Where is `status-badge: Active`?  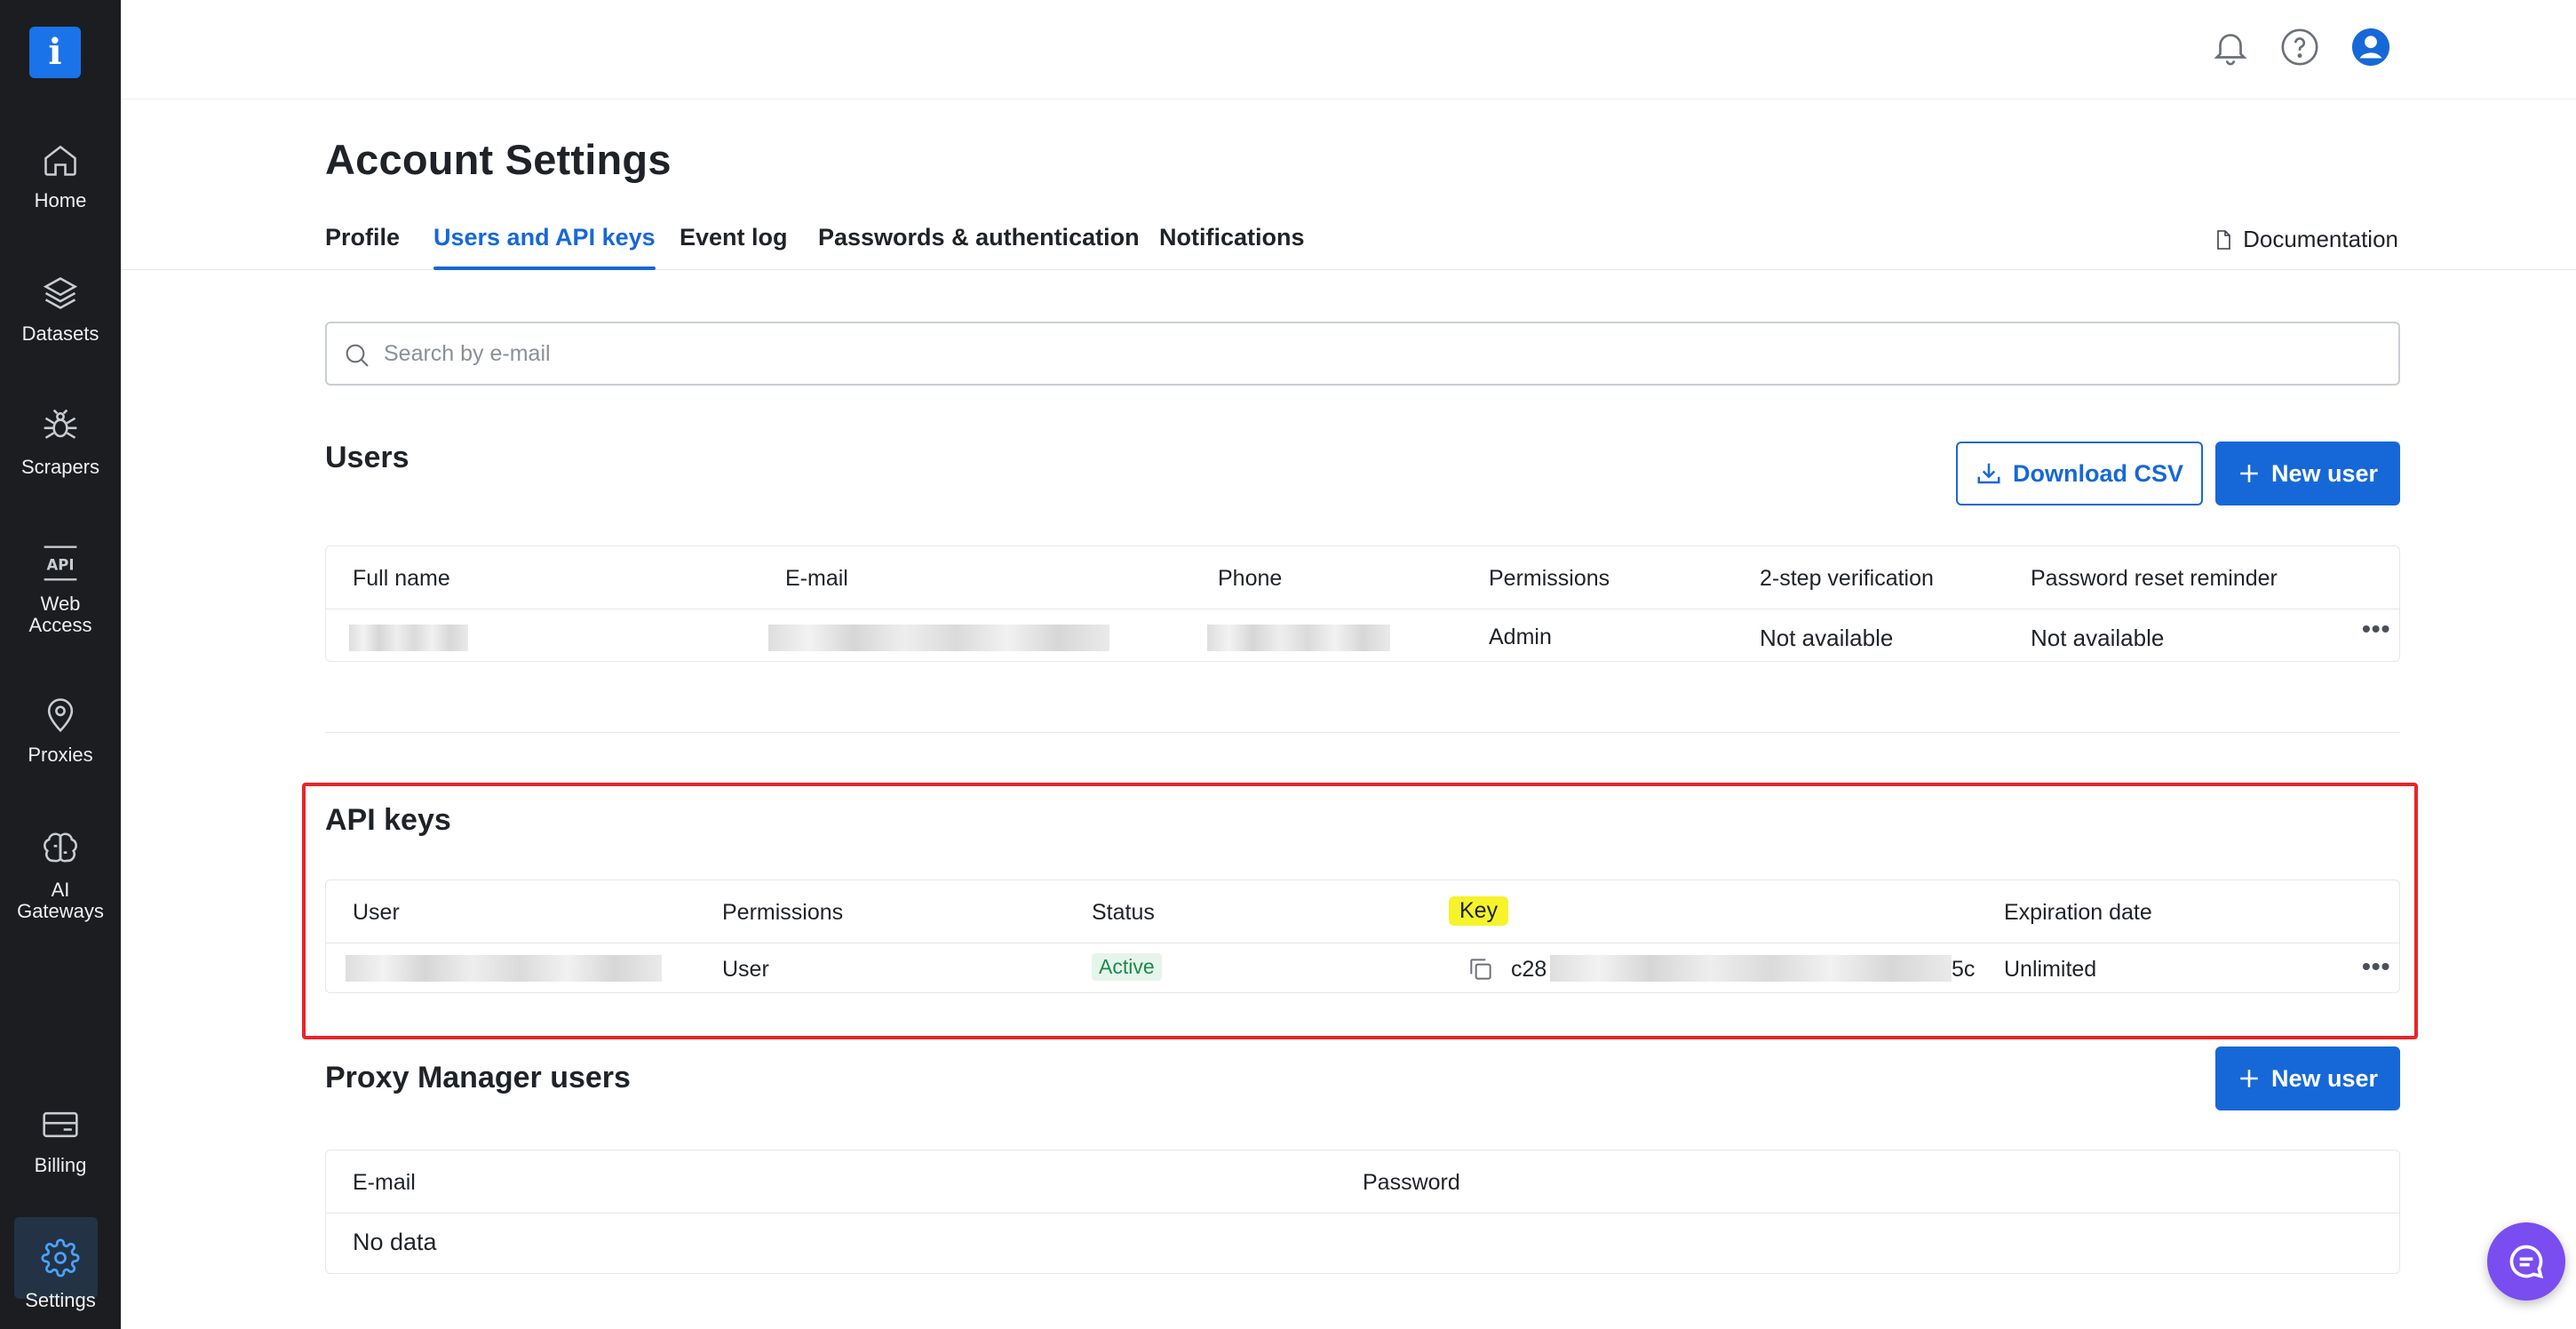 status-badge: Active is located at coordinates (1127, 967).